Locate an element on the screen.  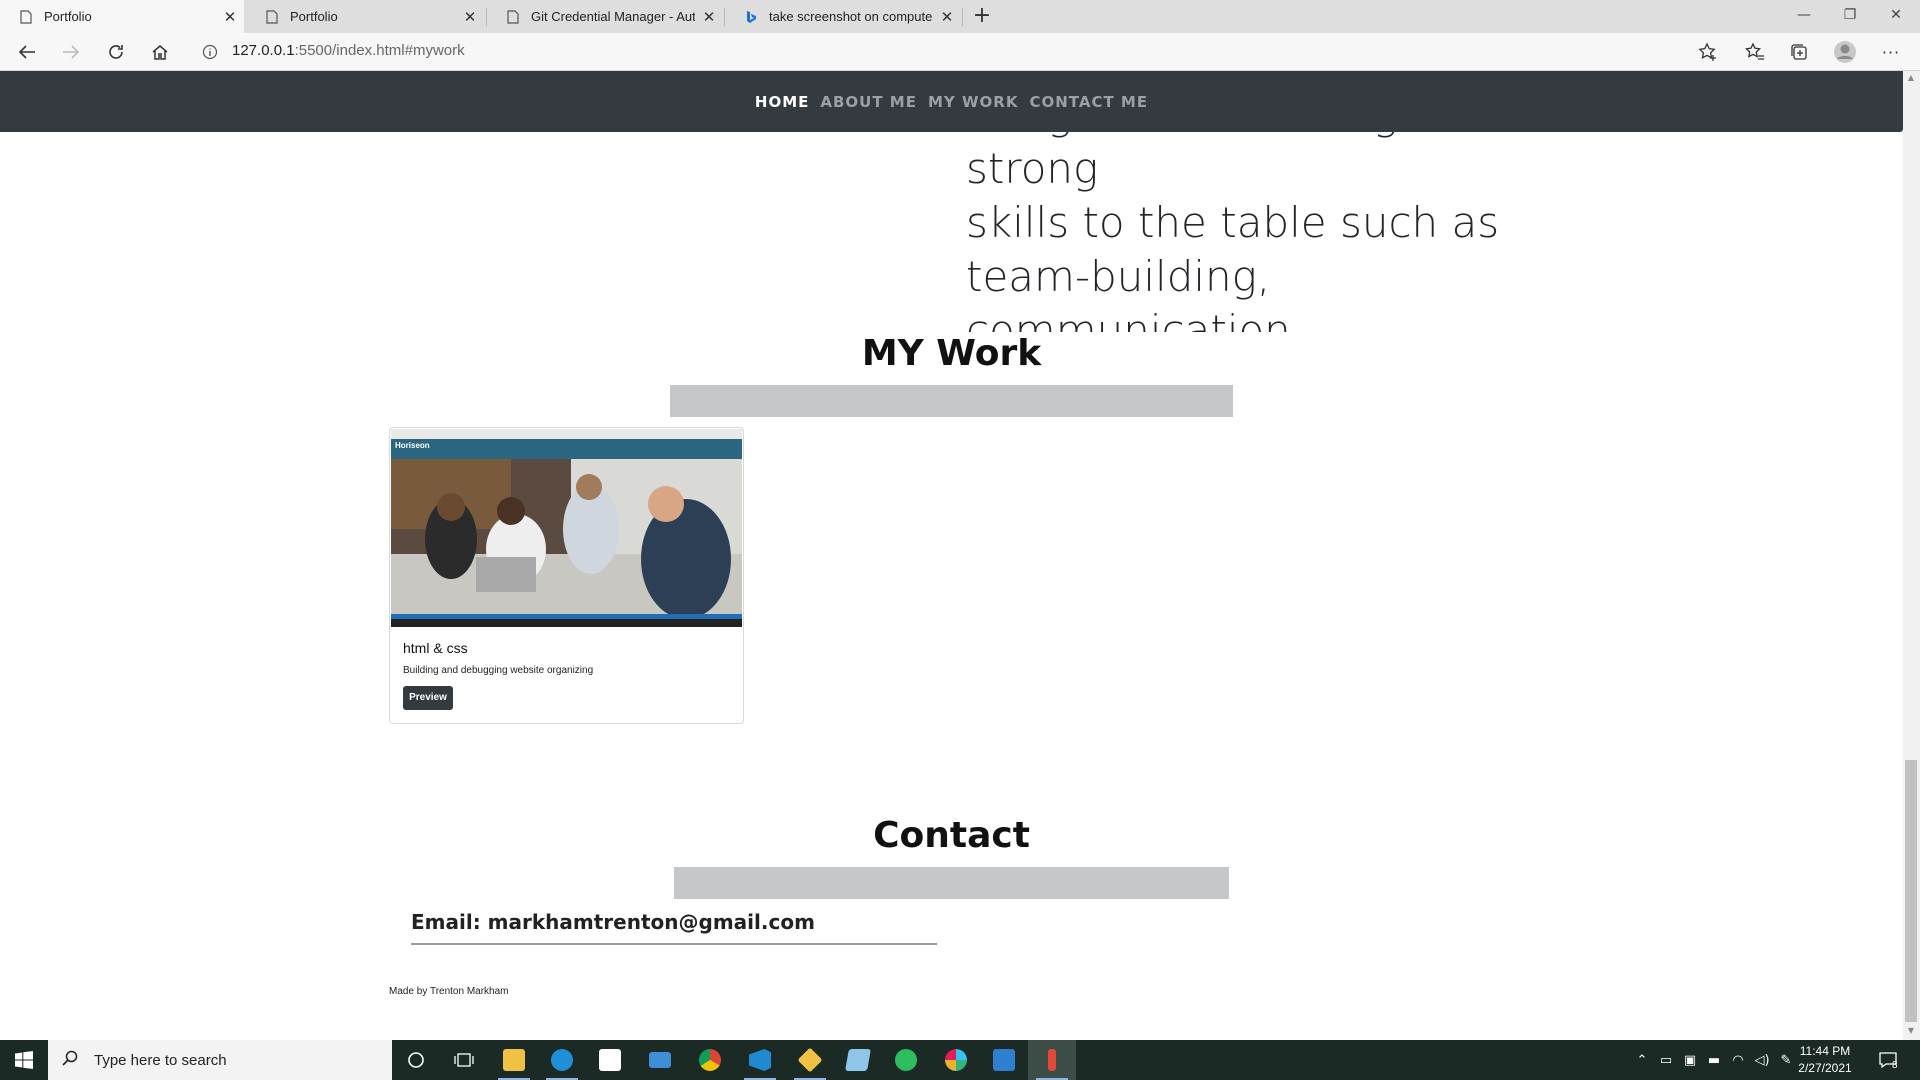
nav-about-me: ABOUT ME is located at coordinates (868, 102).